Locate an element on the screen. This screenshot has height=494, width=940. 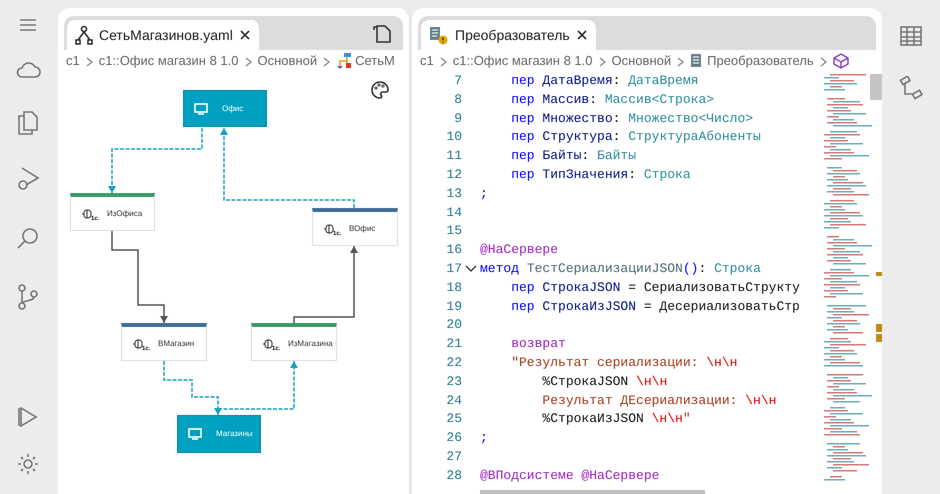
horizontal-scrollbar is located at coordinates (592, 492).